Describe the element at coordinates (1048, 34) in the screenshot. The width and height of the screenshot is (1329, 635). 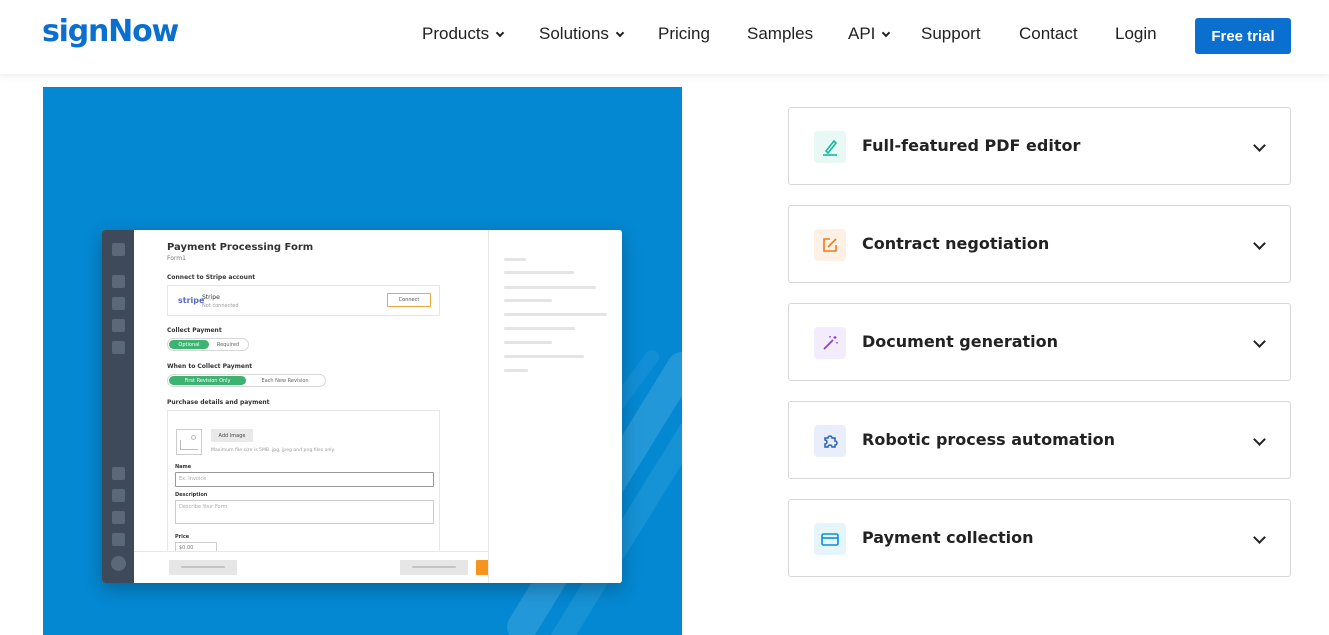
I see `nav-contact: Contact` at that location.